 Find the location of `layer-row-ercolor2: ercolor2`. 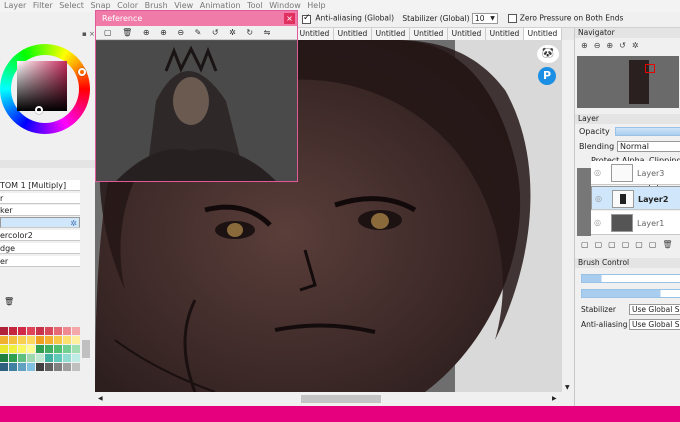

layer-row-ercolor2: ercolor2 is located at coordinates (40, 235).